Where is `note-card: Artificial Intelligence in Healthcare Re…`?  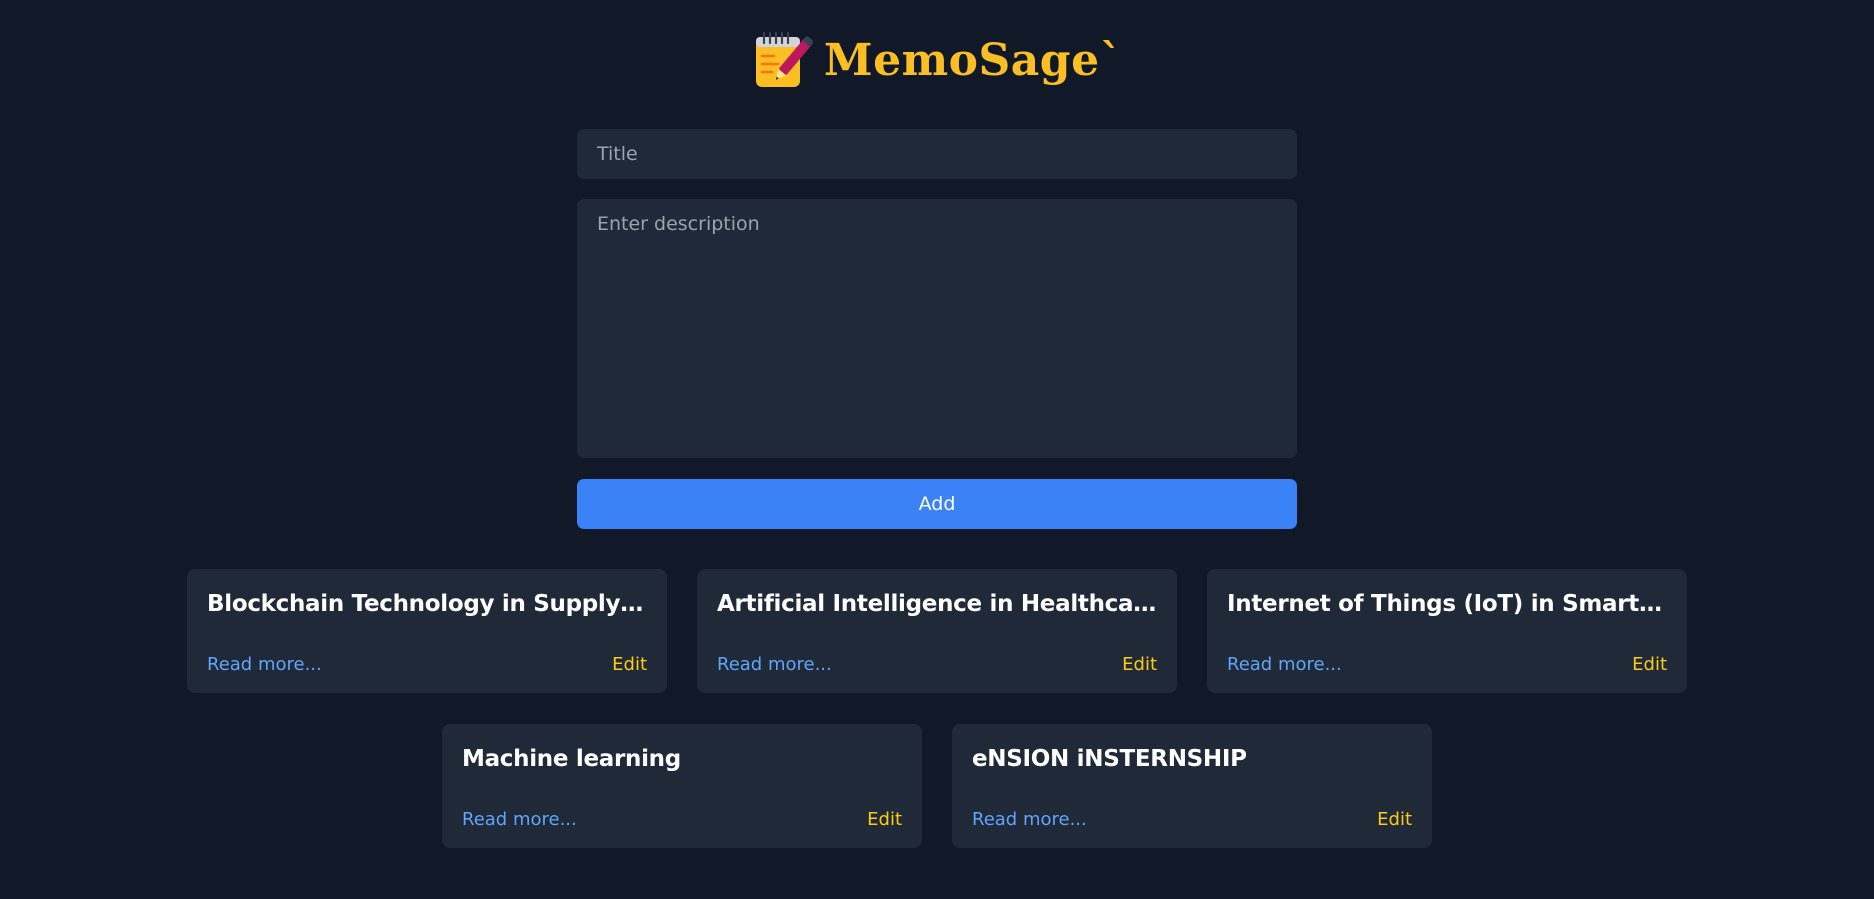 note-card: Artificial Intelligence in Healthcare Re… is located at coordinates (937, 631).